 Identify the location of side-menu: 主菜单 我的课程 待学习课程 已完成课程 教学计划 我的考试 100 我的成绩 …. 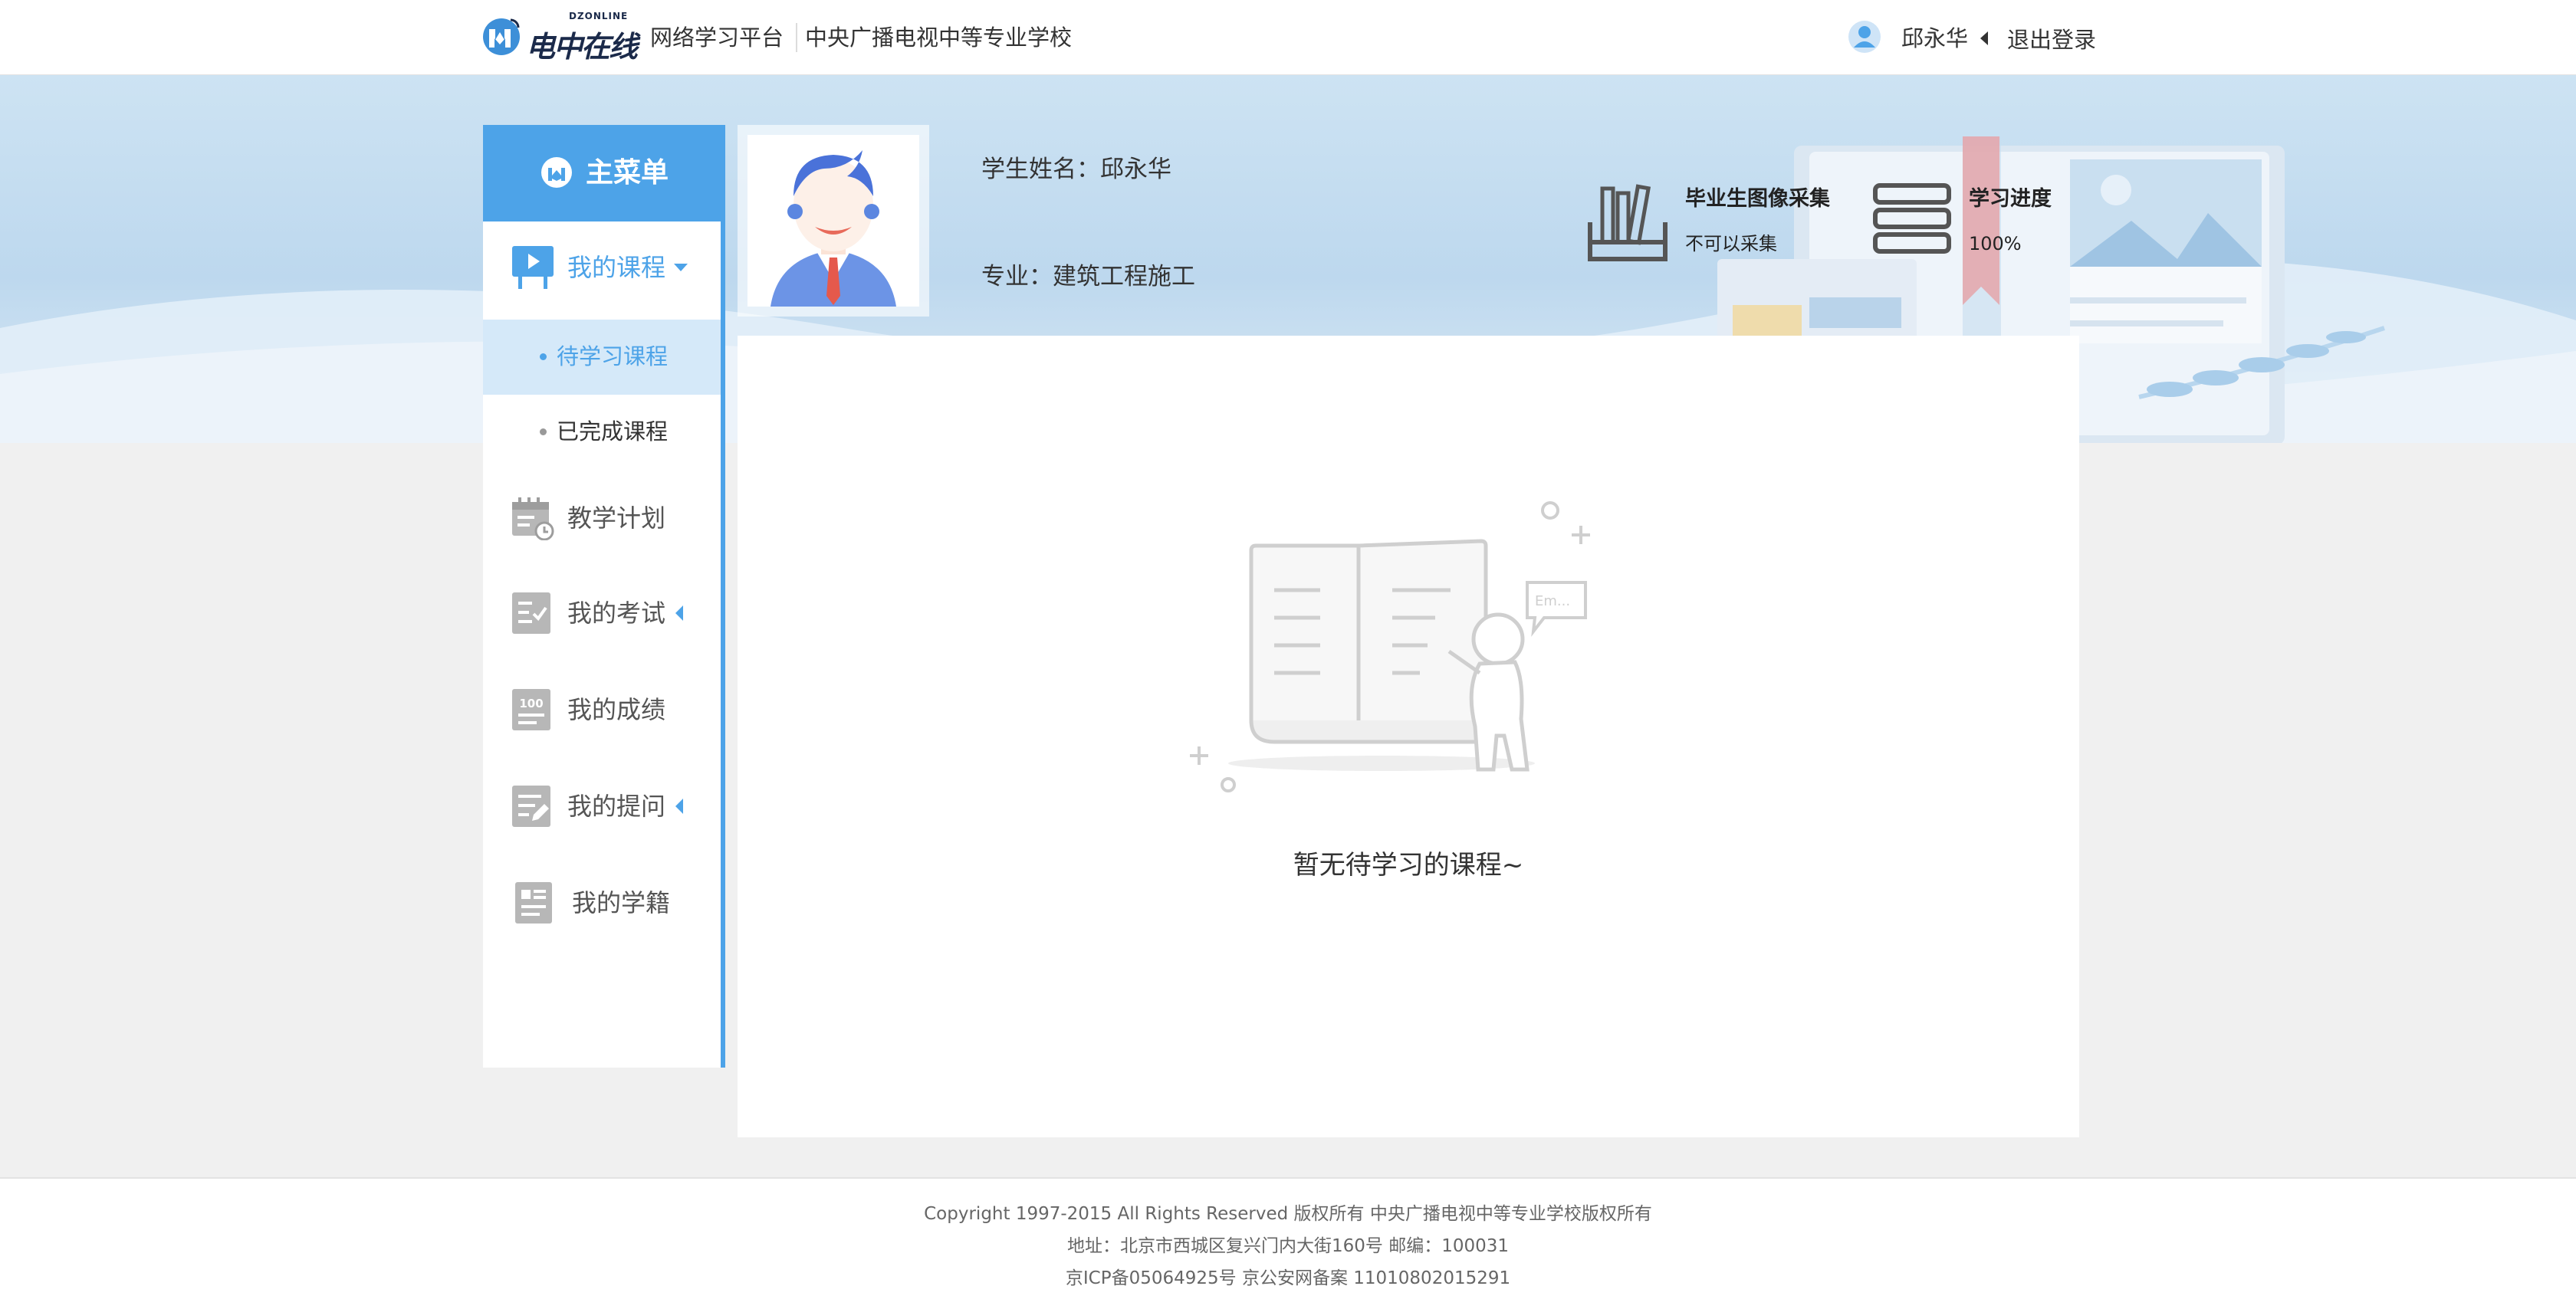
(604, 596).